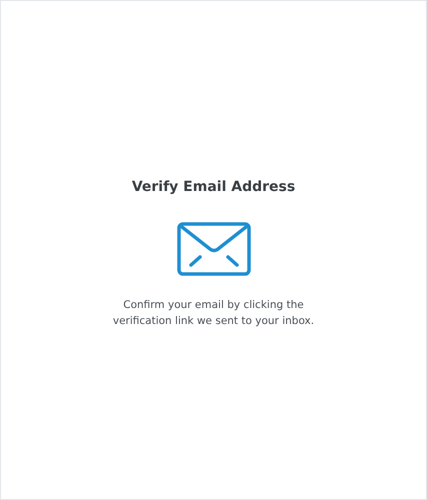  Describe the element at coordinates (213, 249) in the screenshot. I see `envelope-icon` at that location.